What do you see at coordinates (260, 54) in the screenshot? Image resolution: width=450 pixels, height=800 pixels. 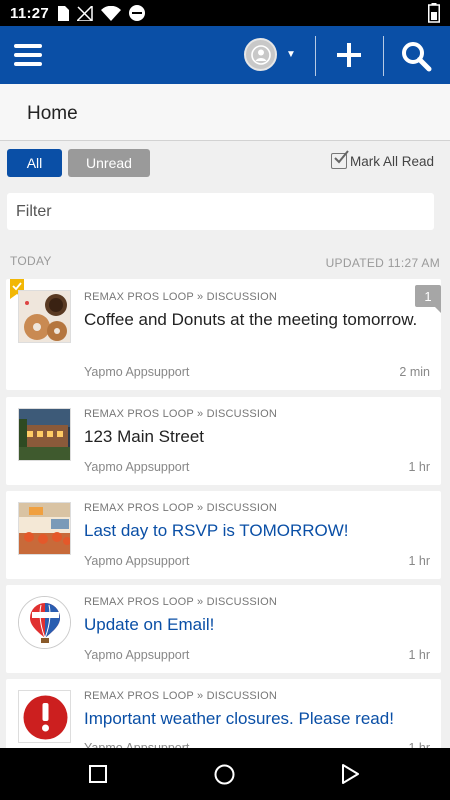 I see `user-avatar-icon` at bounding box center [260, 54].